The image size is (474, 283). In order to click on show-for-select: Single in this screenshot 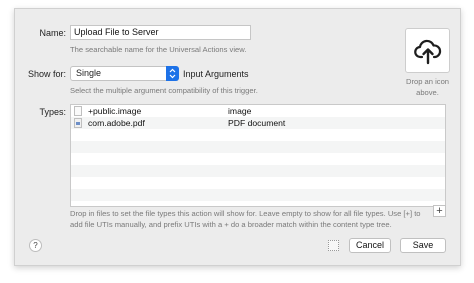, I will do `click(124, 73)`.